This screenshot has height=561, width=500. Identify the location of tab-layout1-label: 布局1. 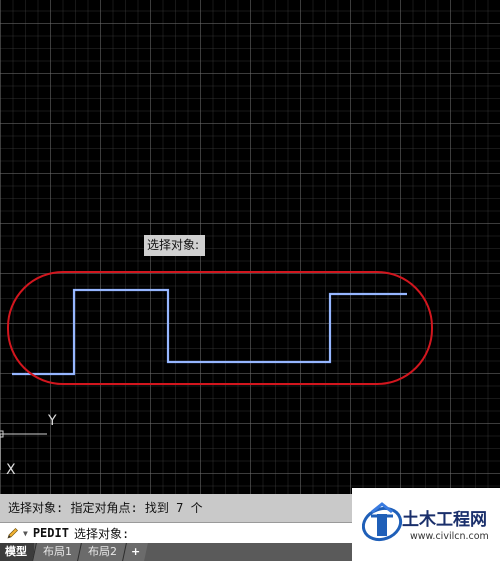
(57, 551).